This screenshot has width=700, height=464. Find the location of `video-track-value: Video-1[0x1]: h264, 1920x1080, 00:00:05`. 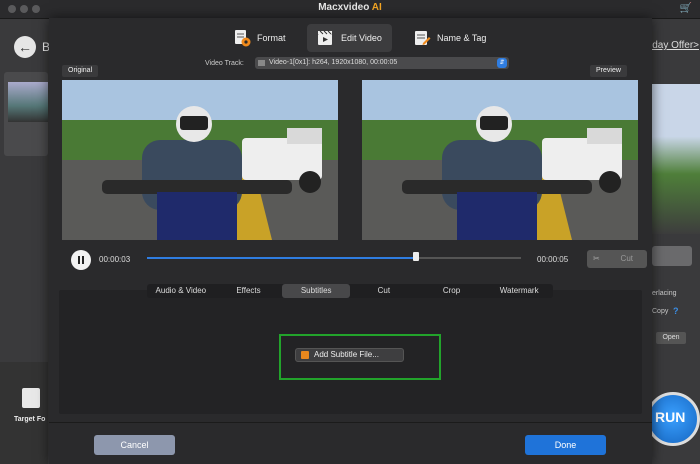

video-track-value: Video-1[0x1]: h264, 1920x1080, 00:00:05 is located at coordinates (333, 62).